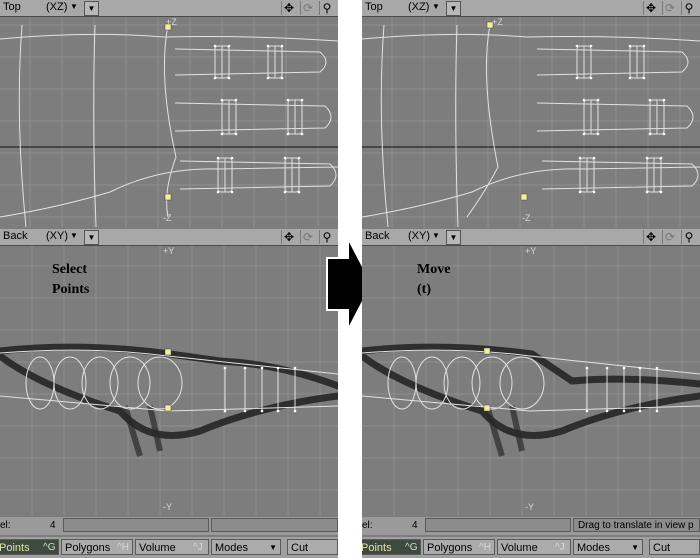  I want to click on shortcut-hint: ^J, so click(198, 547).